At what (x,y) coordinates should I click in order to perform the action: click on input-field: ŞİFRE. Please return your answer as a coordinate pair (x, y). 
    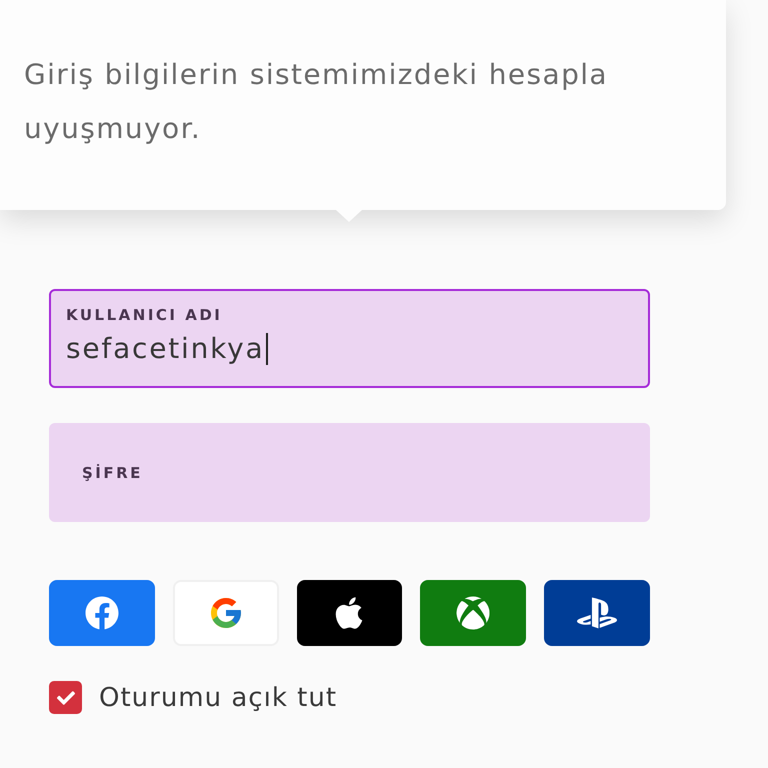
    Looking at the image, I should click on (349, 472).